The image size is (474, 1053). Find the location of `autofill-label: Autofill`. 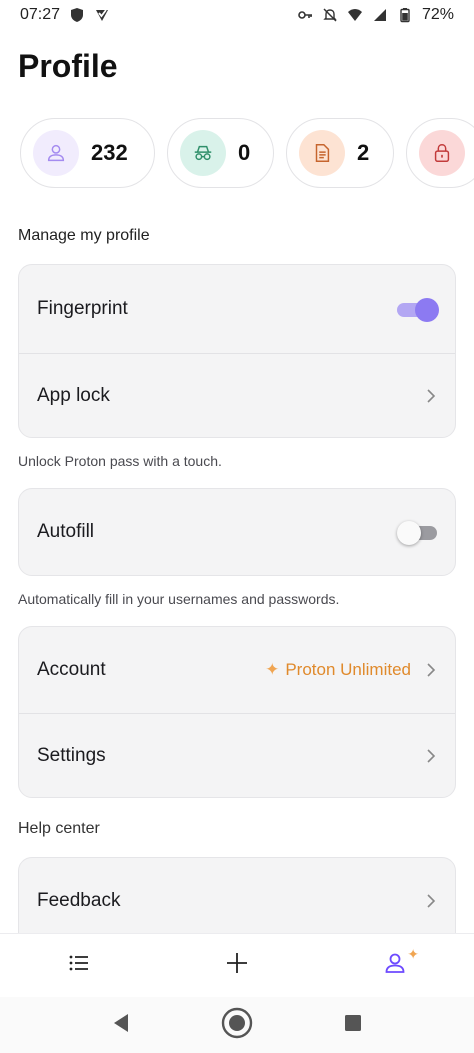

autofill-label: Autofill is located at coordinates (66, 531).